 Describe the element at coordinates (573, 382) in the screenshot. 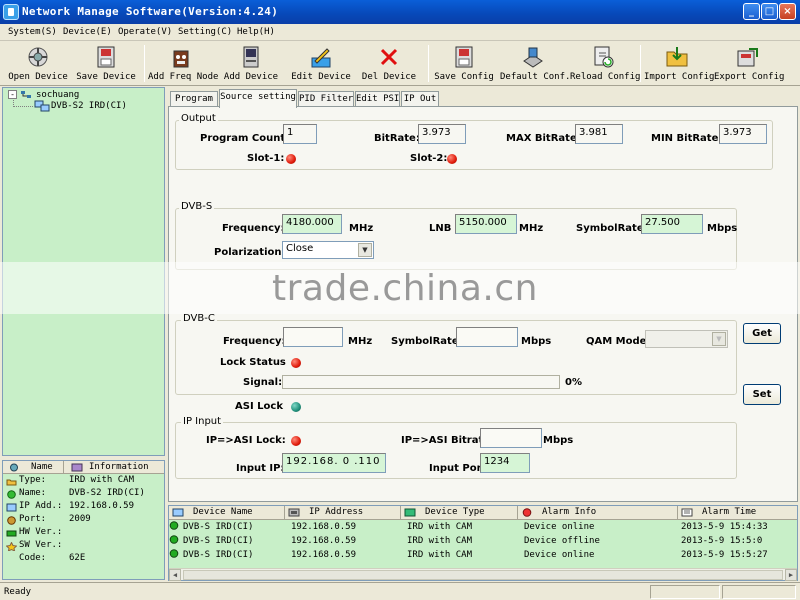

I see `signal-percent: 0%` at that location.